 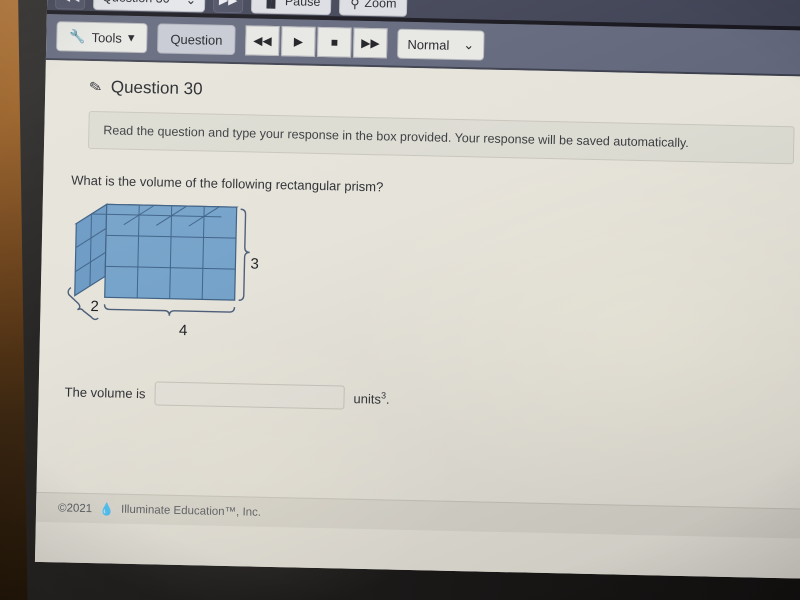 I want to click on water-drop-icon: 💧, so click(x=106, y=509).